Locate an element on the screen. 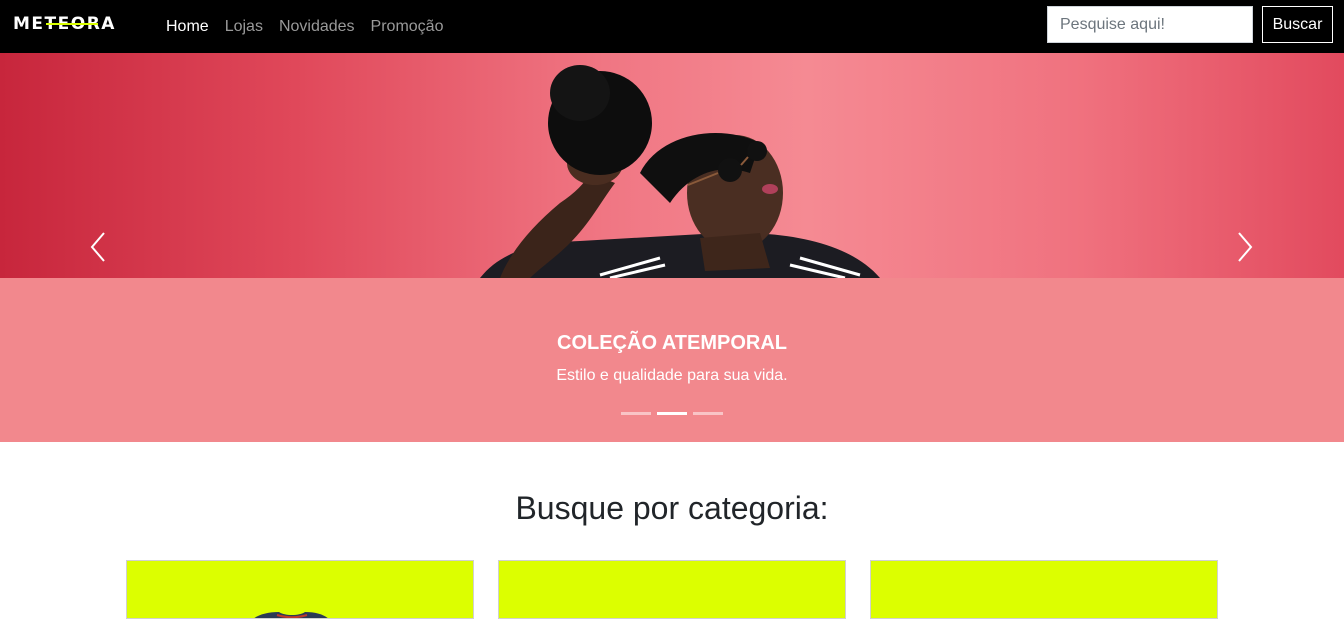 This screenshot has height=619, width=1344. search-input is located at coordinates (1150, 24).